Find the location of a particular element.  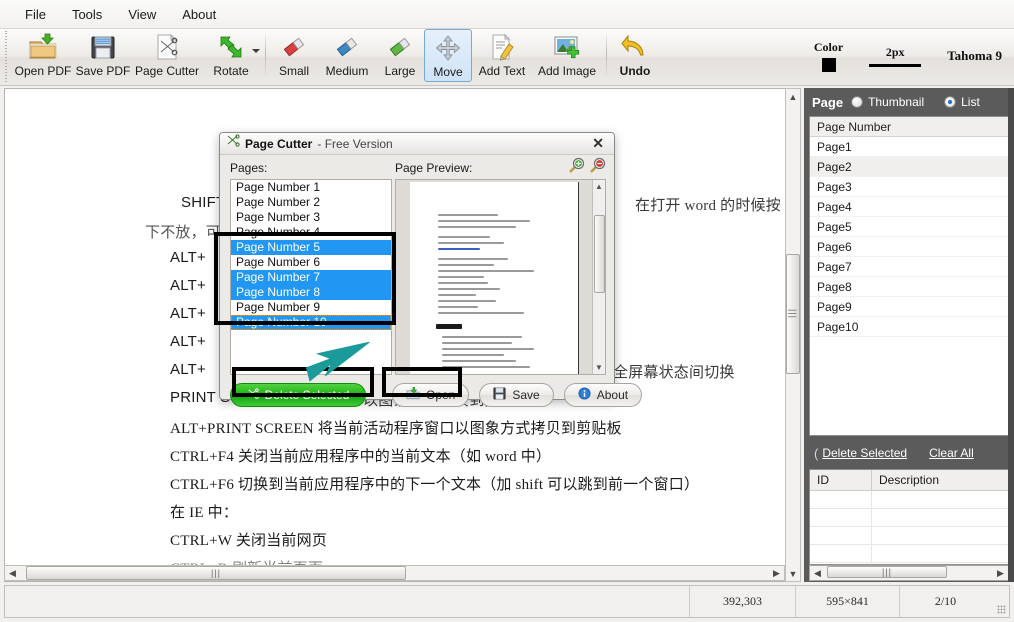

color-swatch is located at coordinates (828, 64).